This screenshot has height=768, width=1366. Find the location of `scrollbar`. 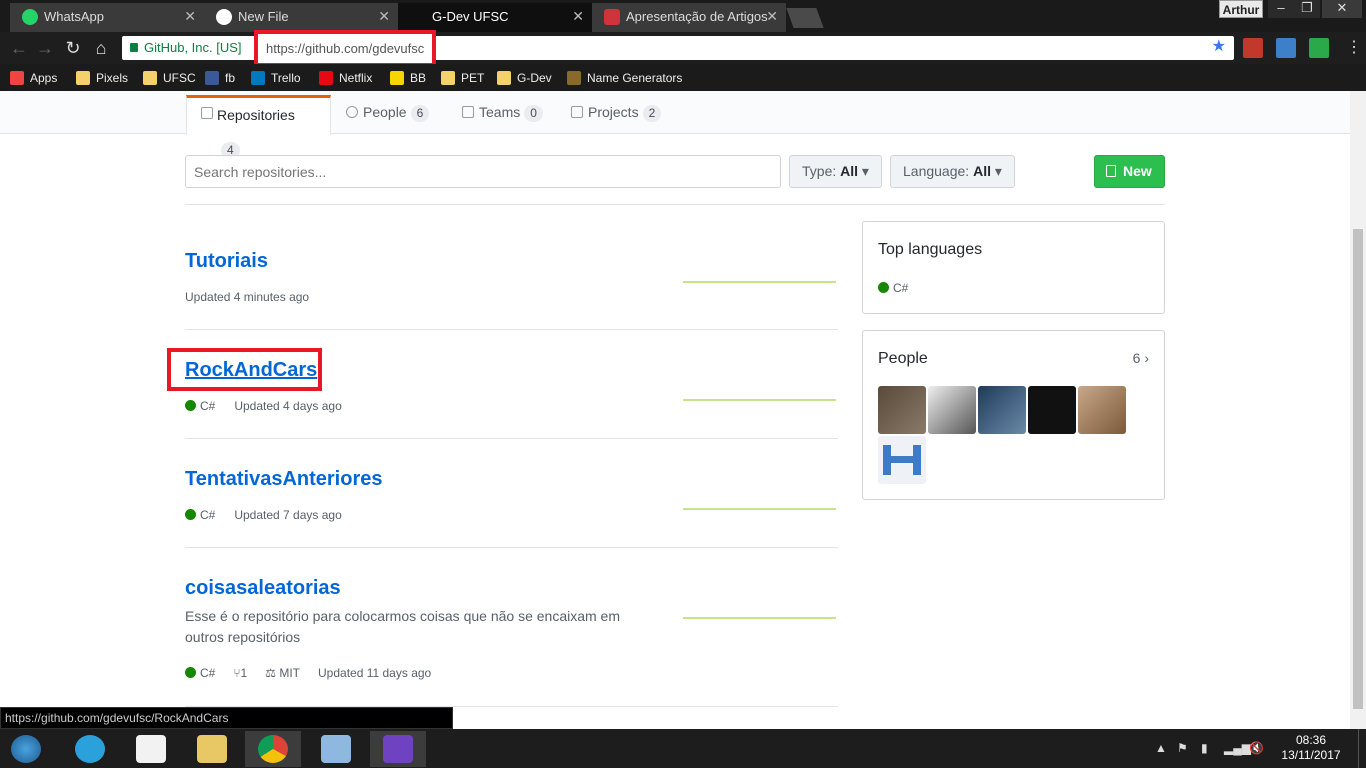

scrollbar is located at coordinates (1358, 410).